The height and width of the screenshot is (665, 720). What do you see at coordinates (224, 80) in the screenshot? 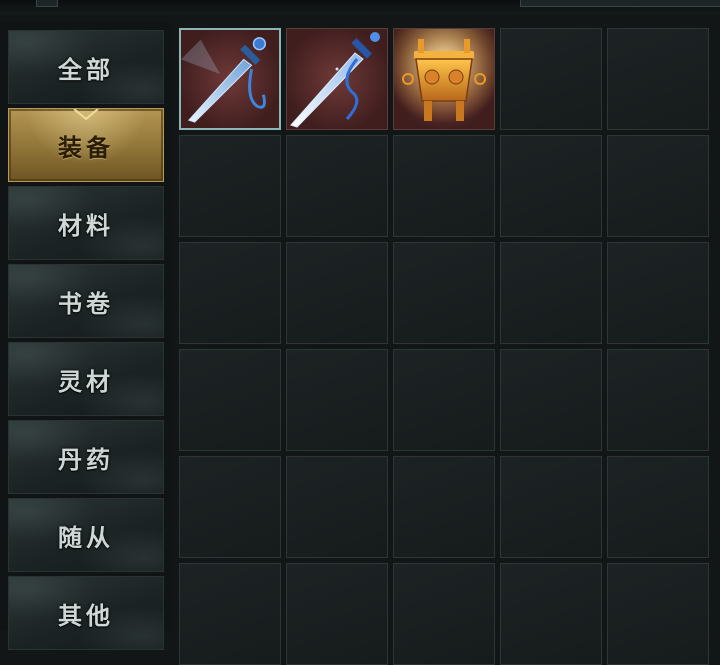
I see `blue-sword-icon` at bounding box center [224, 80].